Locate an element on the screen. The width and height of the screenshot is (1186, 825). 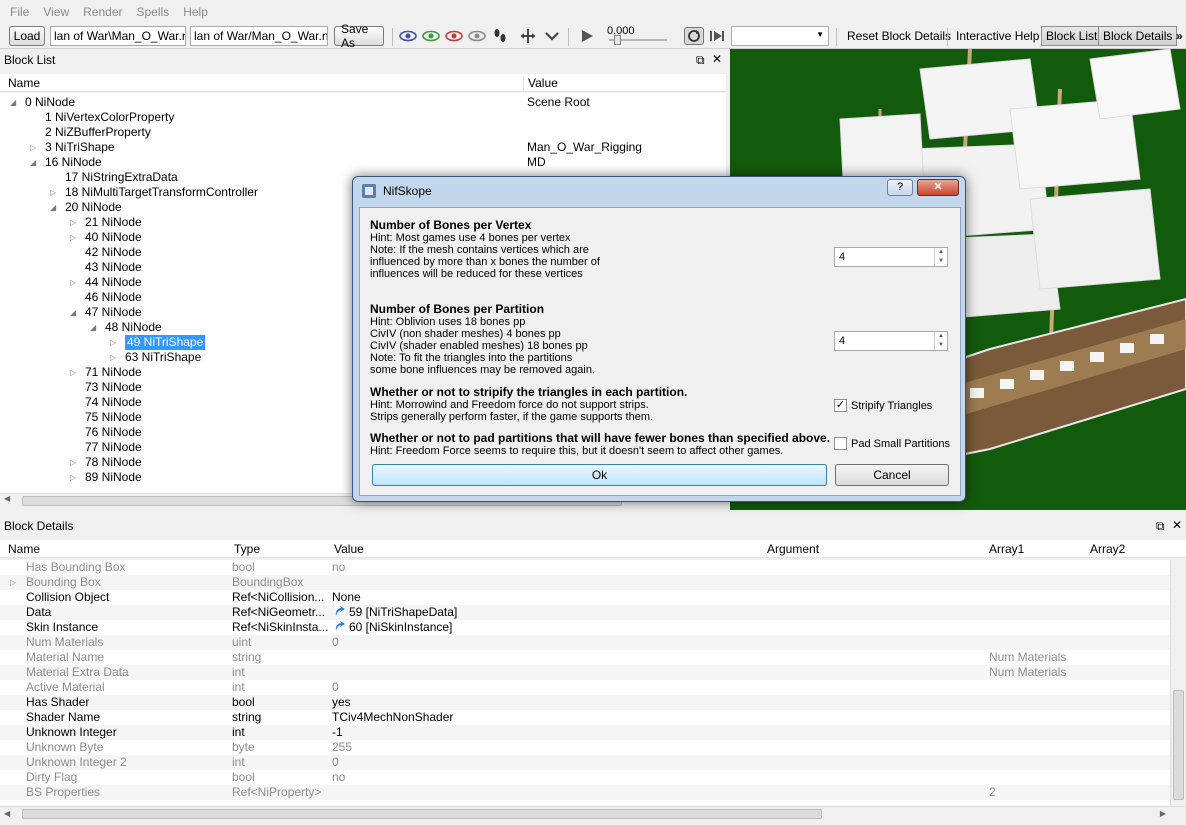
detail-row: BS Properties Ref<NiProperty> 2 is located at coordinates (585, 792).